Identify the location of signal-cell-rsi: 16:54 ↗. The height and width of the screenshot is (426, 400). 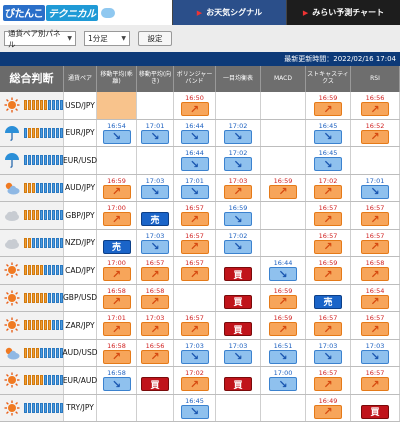
(375, 297).